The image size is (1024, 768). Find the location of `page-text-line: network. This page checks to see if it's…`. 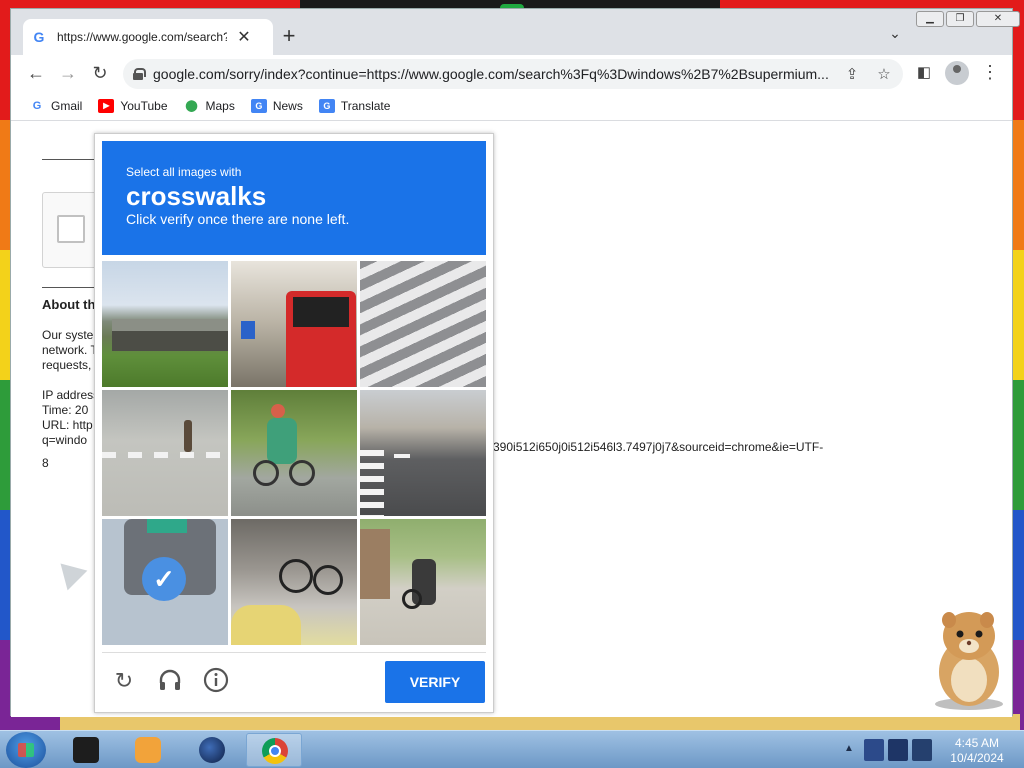

page-text-line: network. This page checks to see if it's… is located at coordinates (72, 350).